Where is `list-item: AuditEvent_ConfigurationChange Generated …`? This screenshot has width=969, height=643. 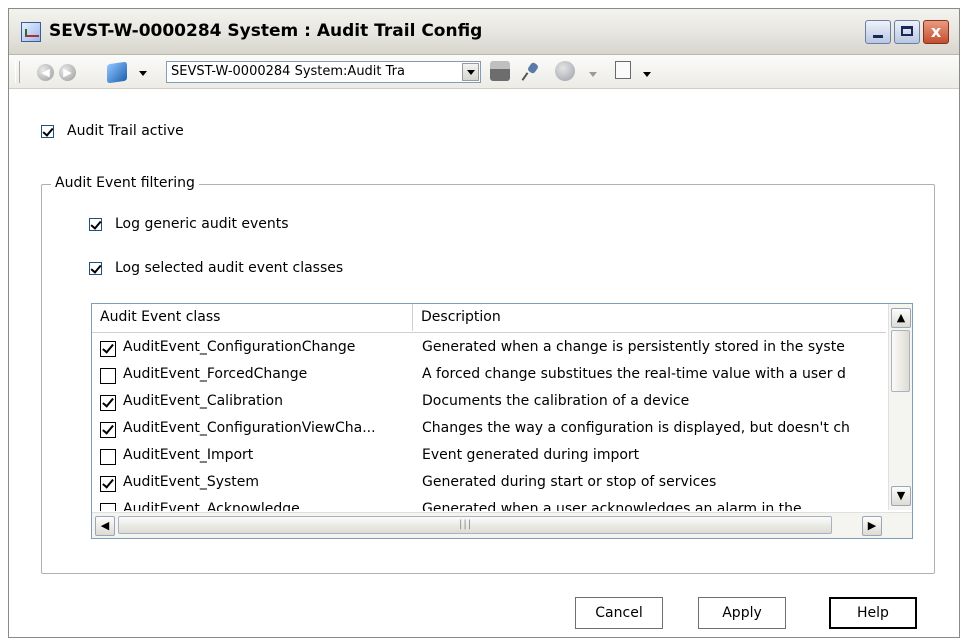 list-item: AuditEvent_ConfigurationChange Generated … is located at coordinates (489, 348).